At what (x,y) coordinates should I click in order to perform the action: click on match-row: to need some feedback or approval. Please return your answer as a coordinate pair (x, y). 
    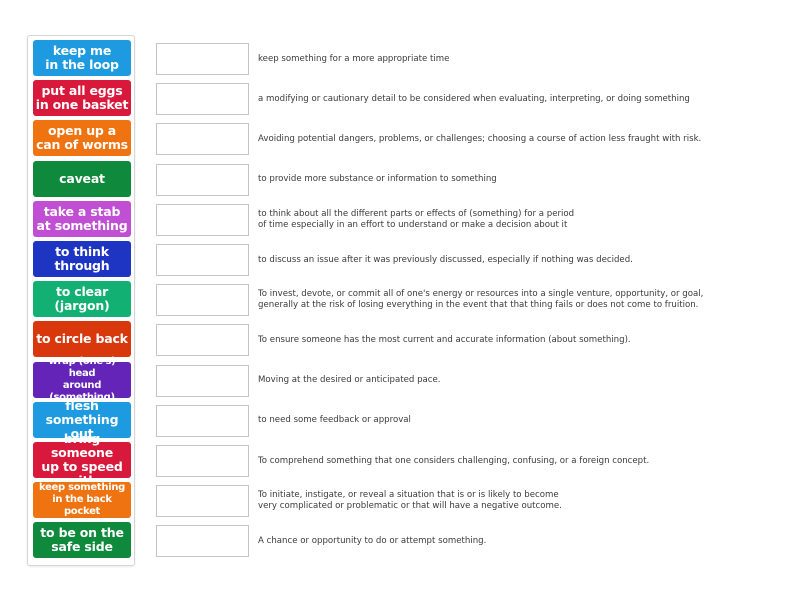
    Looking at the image, I should click on (466, 420).